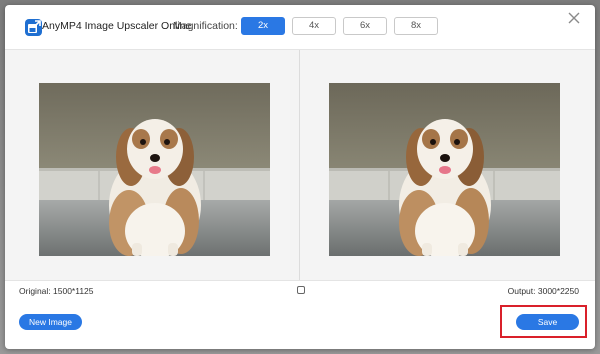  I want to click on resolution-info-bar: Original: 1500*1125 Output: 3000*2250, so click(300, 291).